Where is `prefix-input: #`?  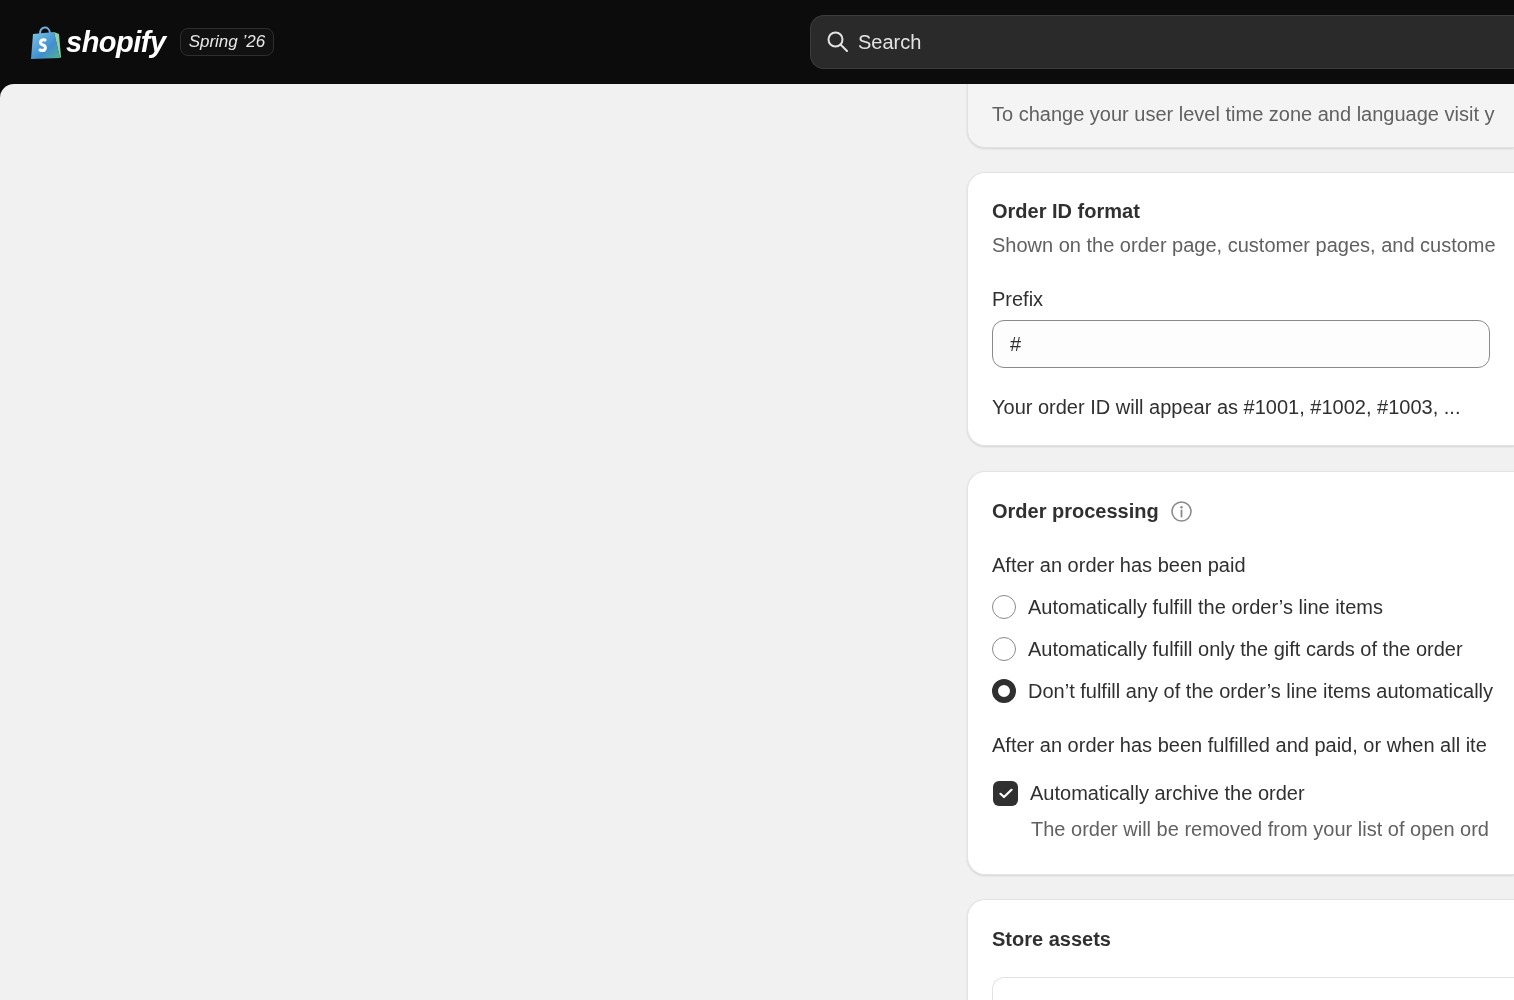 prefix-input: # is located at coordinates (1241, 344).